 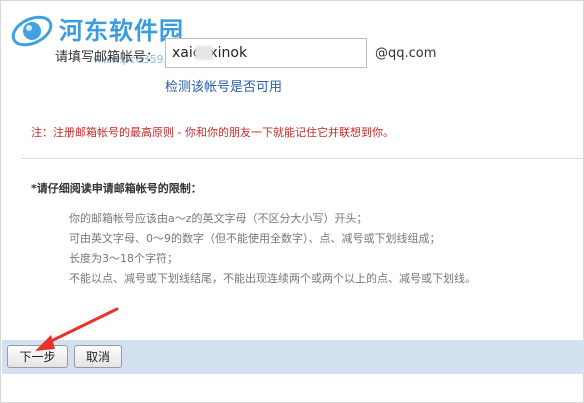 I want to click on registration-note: 注：注册邮箱帐号的最高原则 - 你和你的朋友一下就能记住它并联想到你。, so click(x=212, y=132).